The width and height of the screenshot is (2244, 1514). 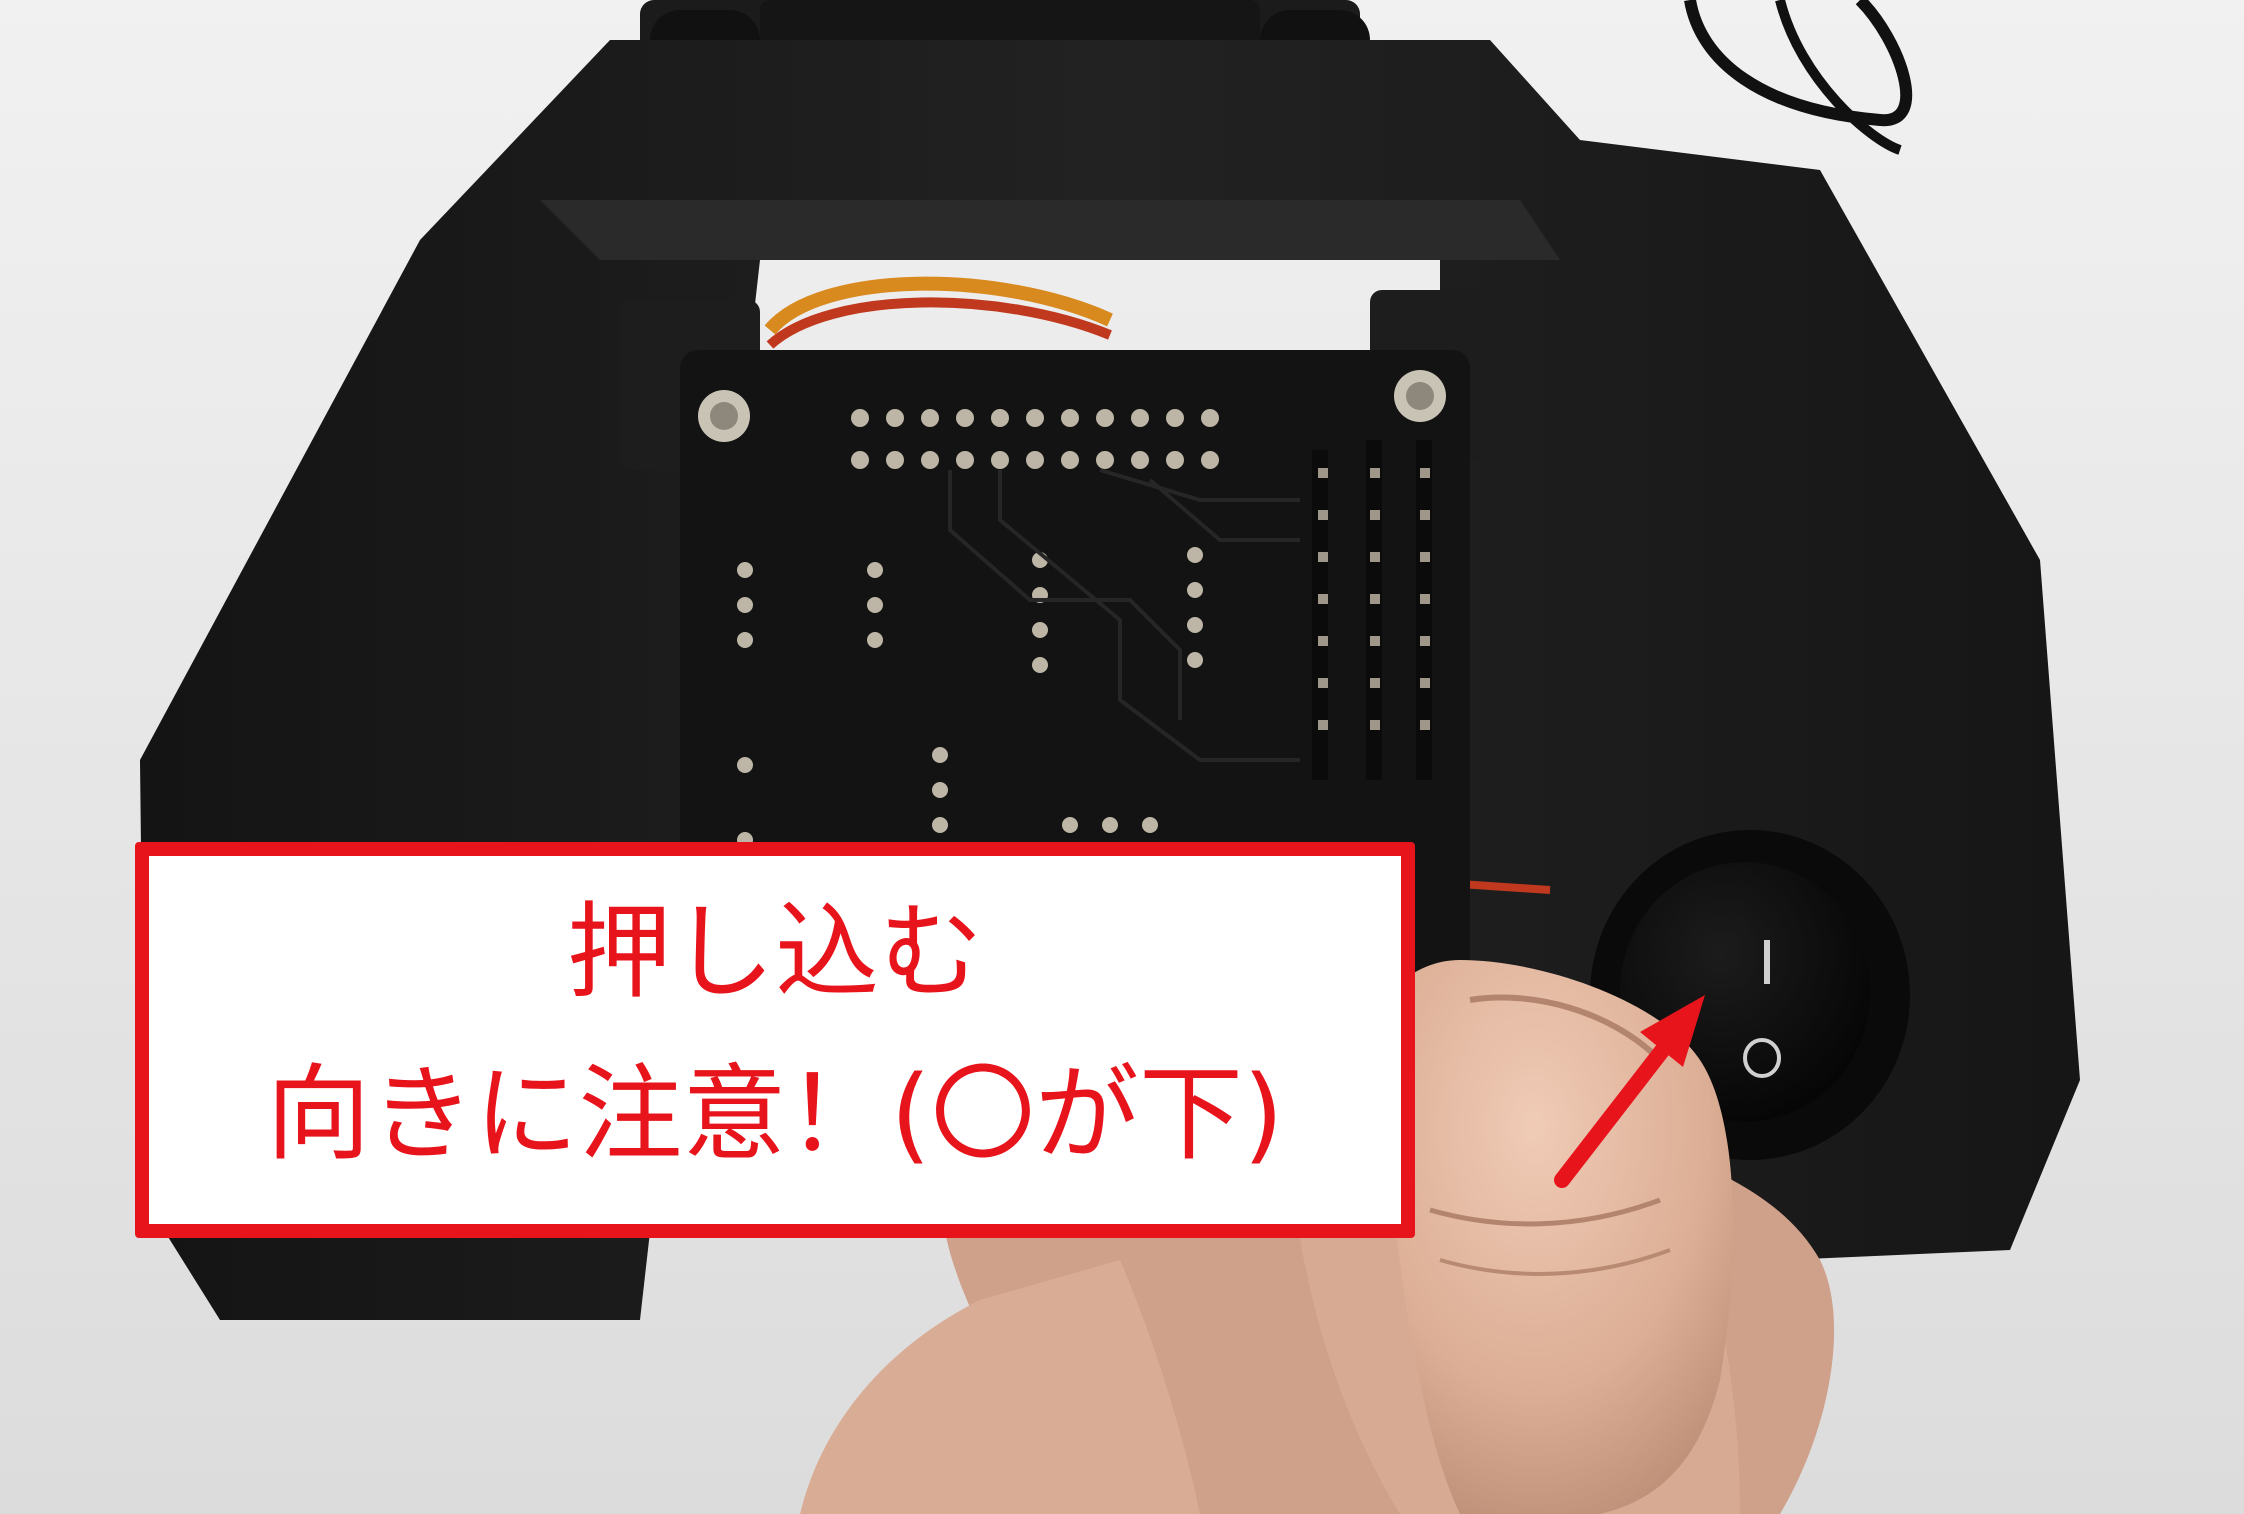 I want to click on callout-line-2: 向きに注意！(〇が下), so click(x=775, y=1114).